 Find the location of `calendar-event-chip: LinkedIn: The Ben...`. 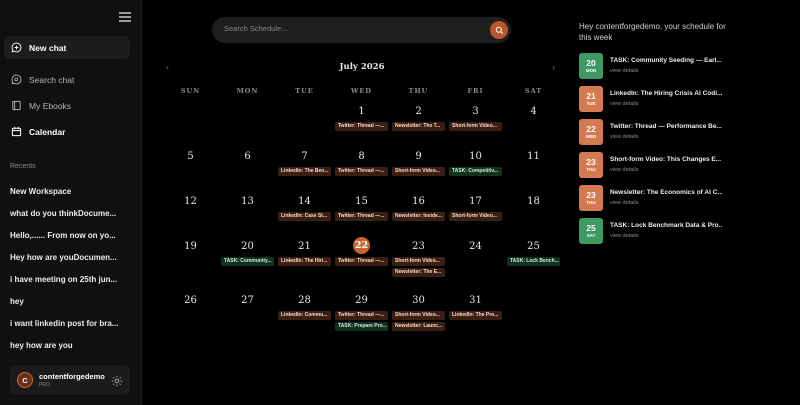

calendar-event-chip: LinkedIn: The Ben... is located at coordinates (304, 171).